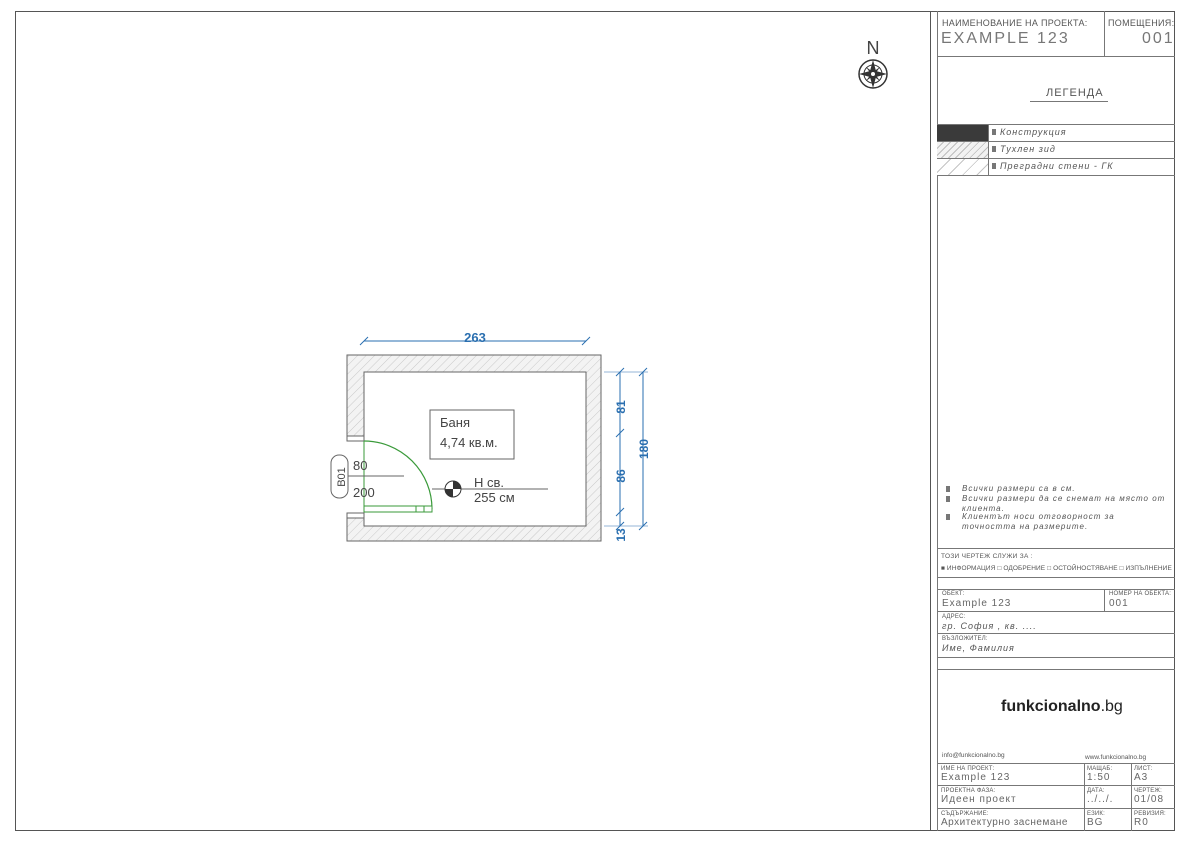  What do you see at coordinates (1095, 822) in the screenshot?
I see `lang-value: BG` at bounding box center [1095, 822].